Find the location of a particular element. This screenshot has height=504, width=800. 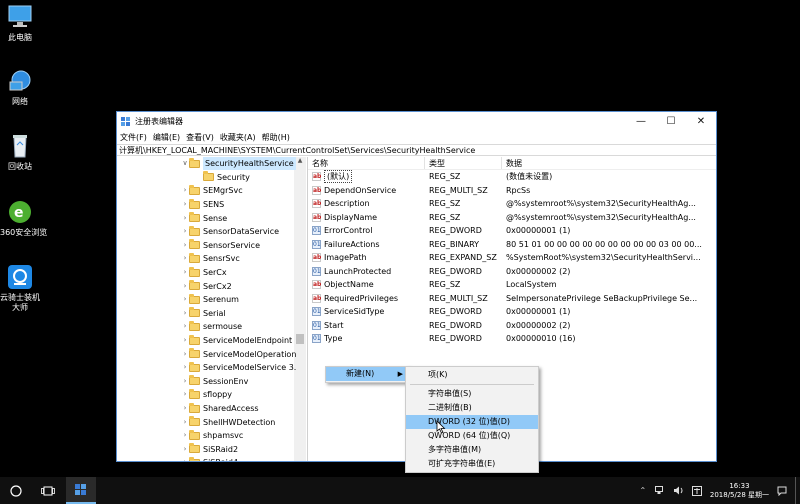

tree-item: › SENS is located at coordinates (202, 205).